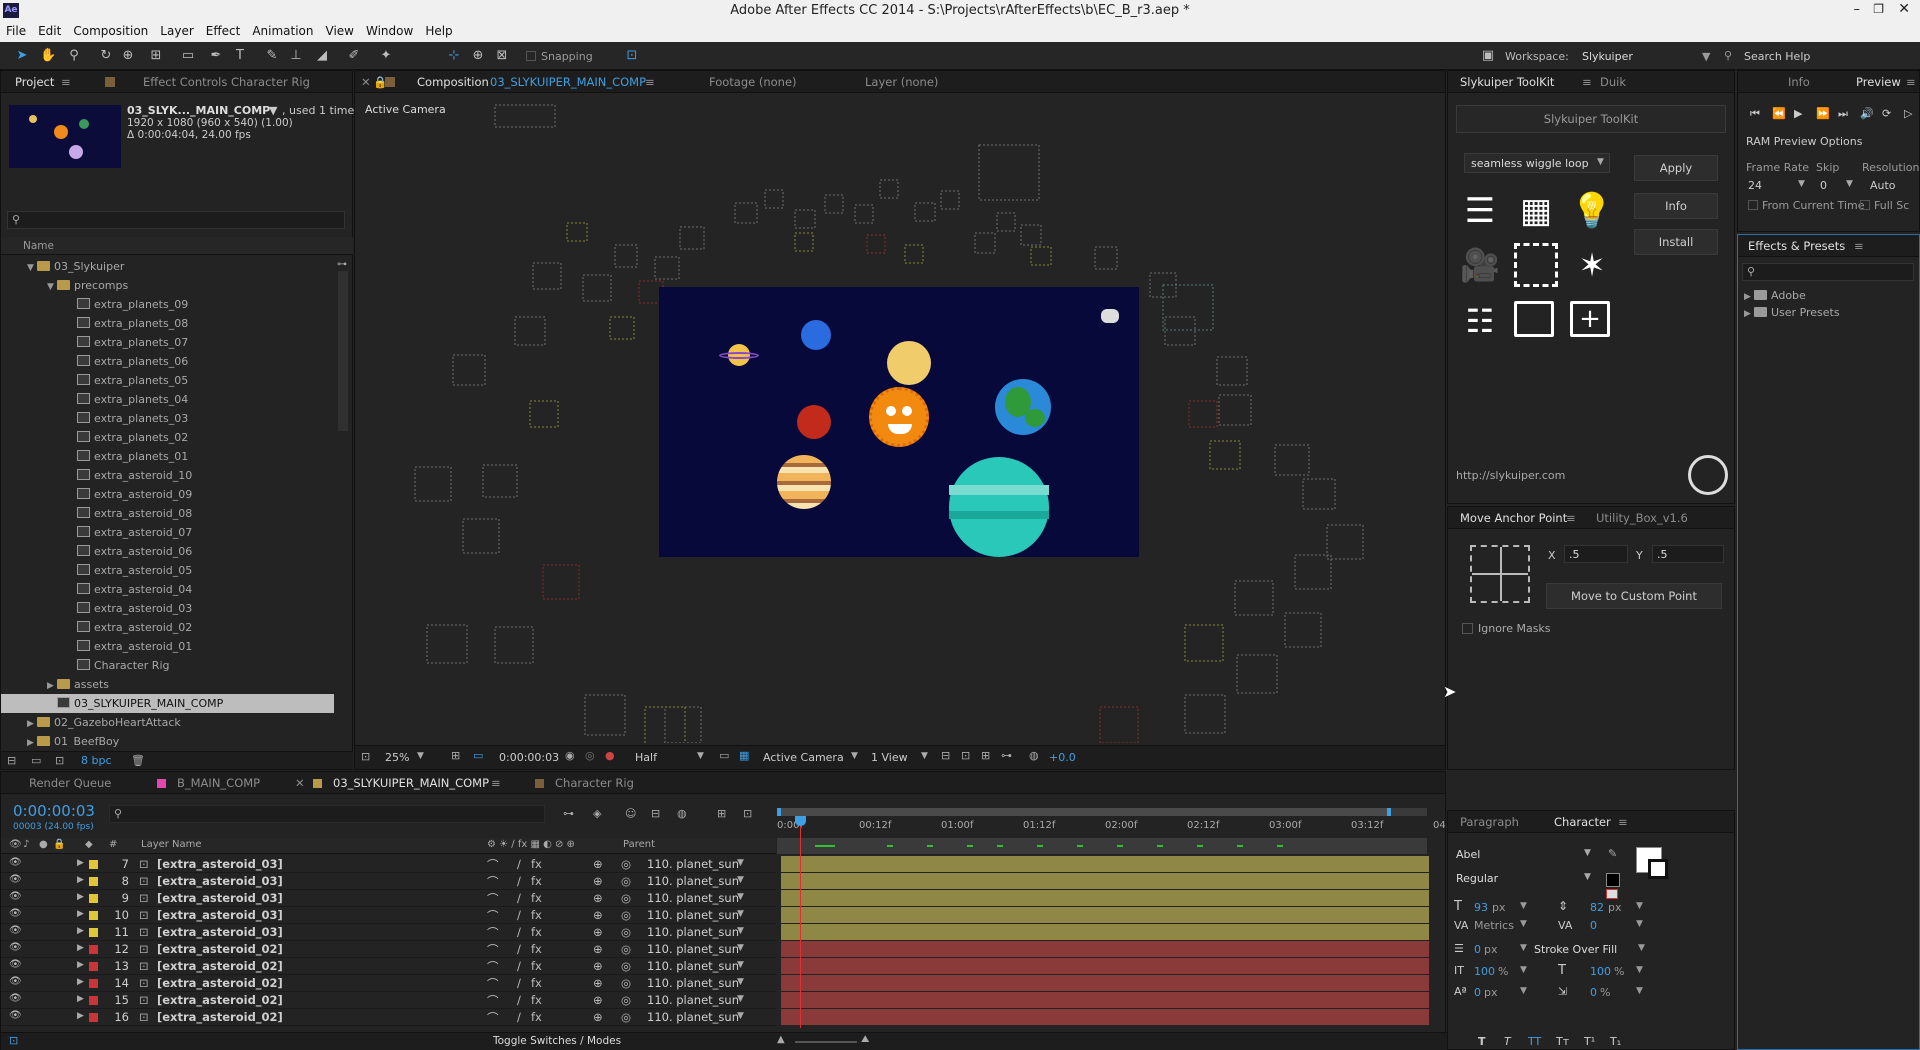  I want to click on selection-tool-icon: ➤, so click(22, 56).